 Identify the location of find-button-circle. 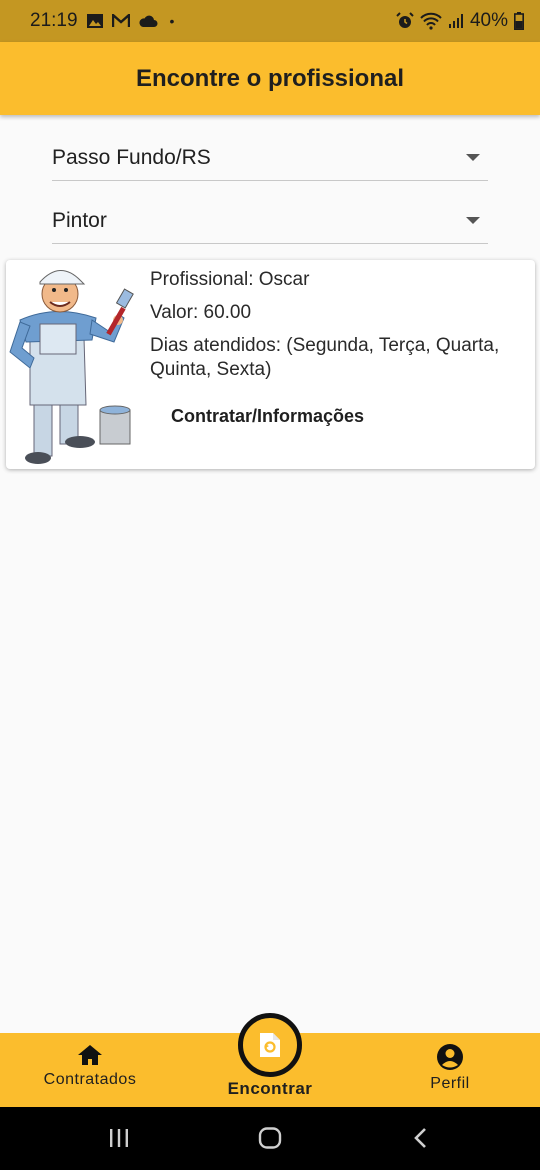
(270, 1045).